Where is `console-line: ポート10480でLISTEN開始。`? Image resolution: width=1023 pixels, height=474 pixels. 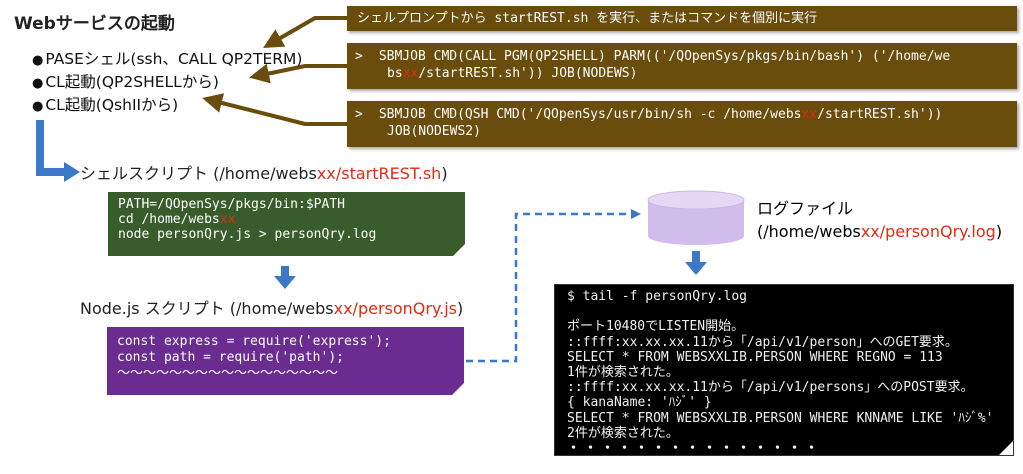
console-line: ポート10480でLISTEN開始。 is located at coordinates (656, 327).